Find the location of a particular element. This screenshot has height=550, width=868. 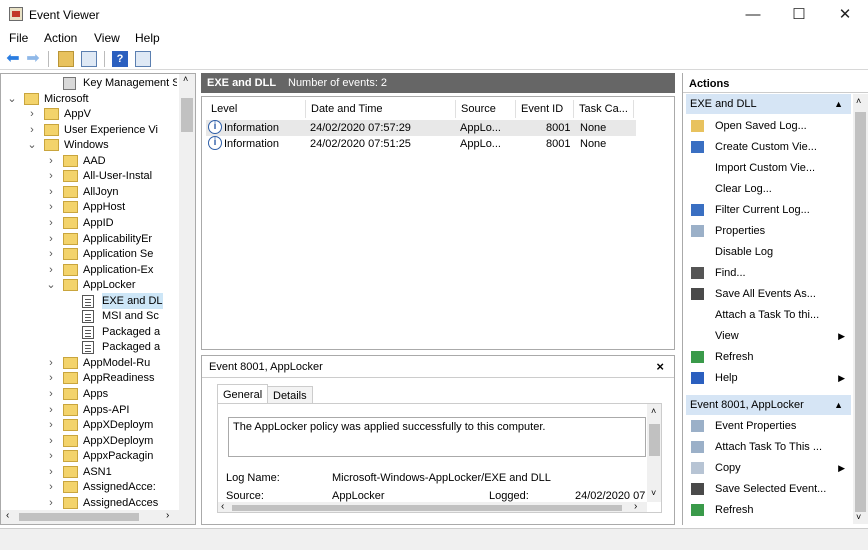

detail-vertical-scrollbar: ˄ ˅ is located at coordinates (654, 453).